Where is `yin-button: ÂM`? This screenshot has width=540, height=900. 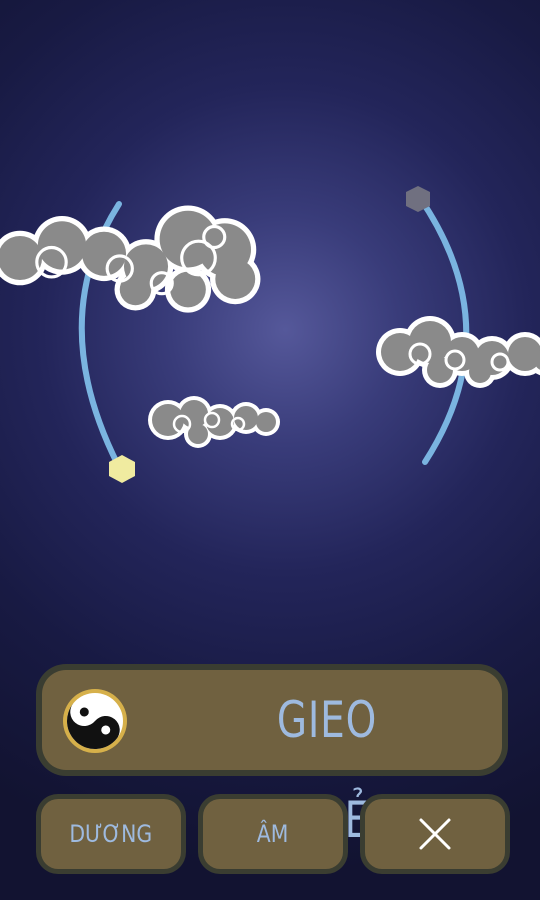
yin-button: ÂM is located at coordinates (273, 834).